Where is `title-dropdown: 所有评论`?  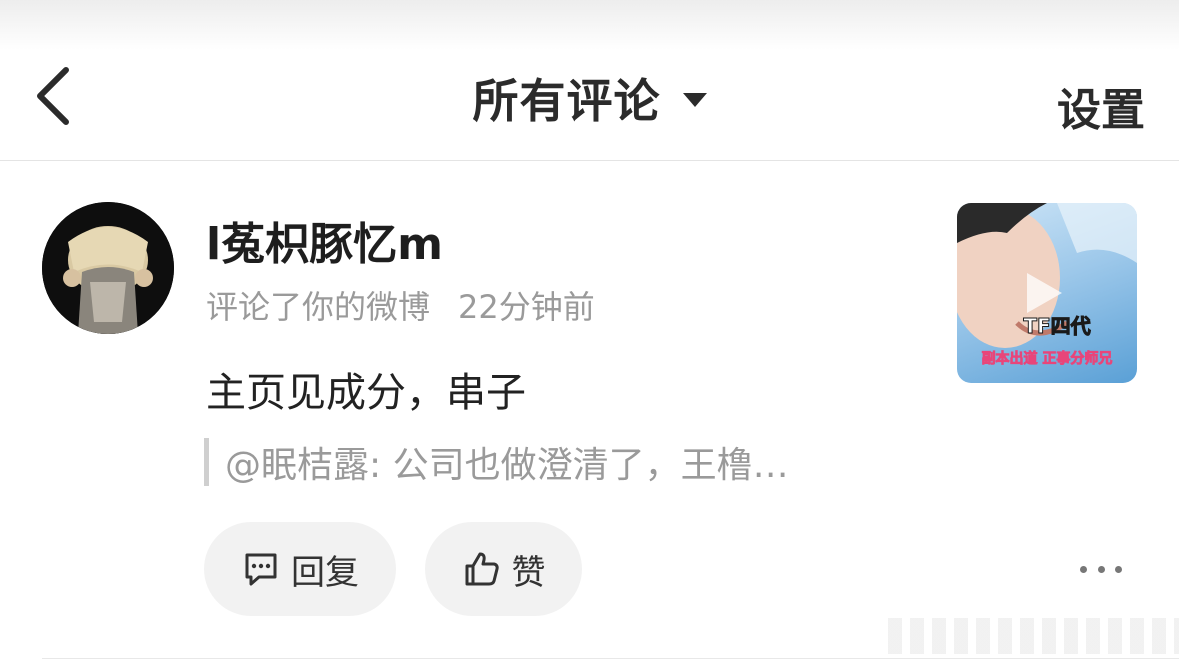
title-dropdown: 所有评论 is located at coordinates (589, 98).